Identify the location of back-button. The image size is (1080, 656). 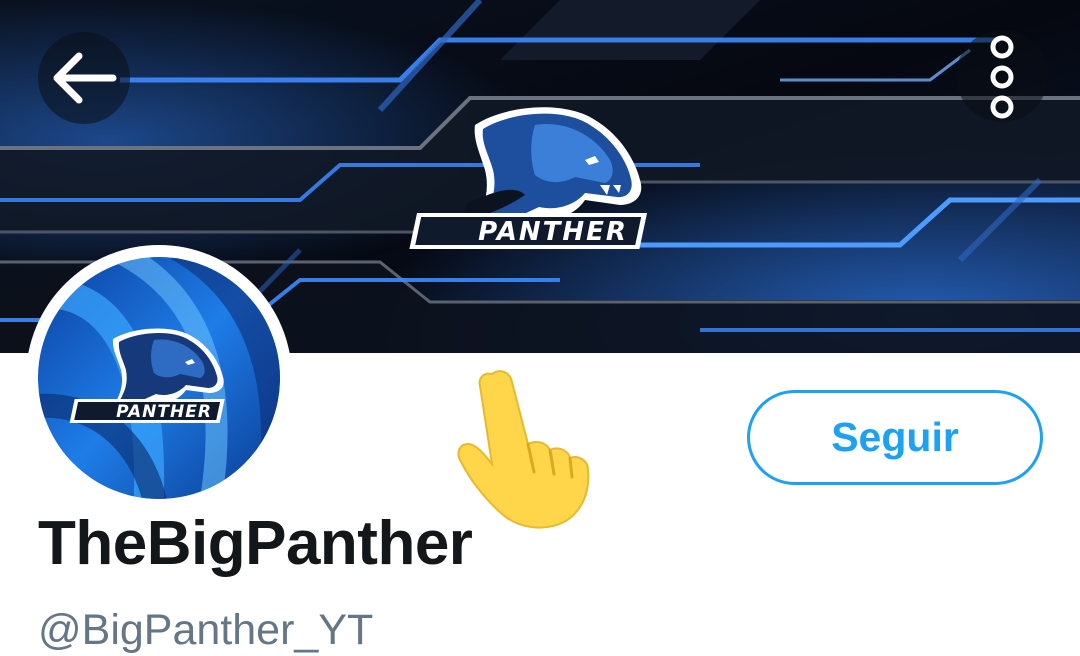
(84, 78).